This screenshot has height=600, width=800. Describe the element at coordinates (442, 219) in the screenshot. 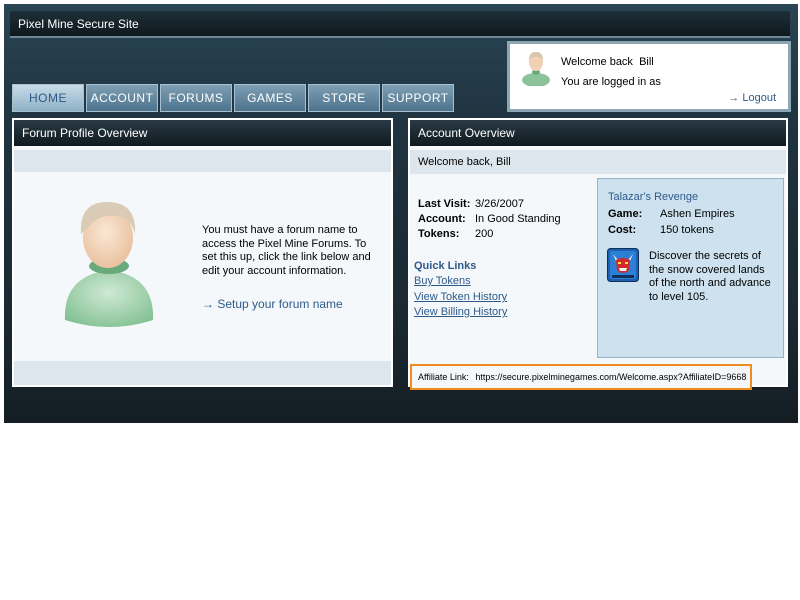

I see `account-status-label: Account:` at that location.